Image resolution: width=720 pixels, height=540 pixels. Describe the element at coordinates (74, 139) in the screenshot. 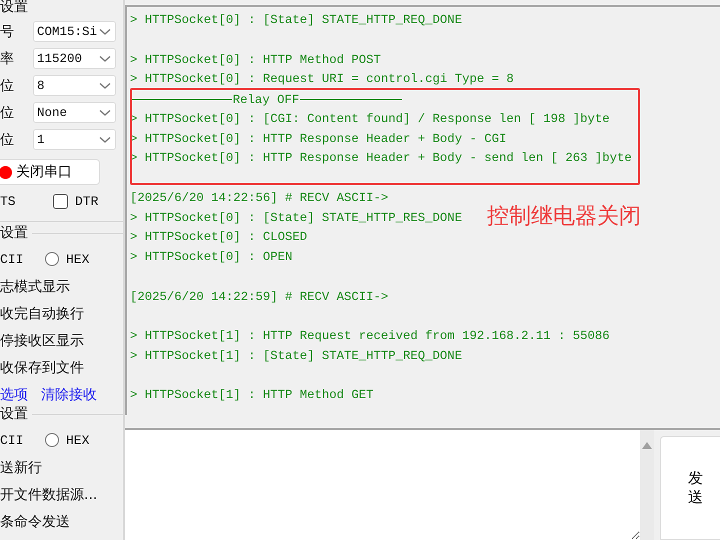

I see `dropdown: 1` at that location.